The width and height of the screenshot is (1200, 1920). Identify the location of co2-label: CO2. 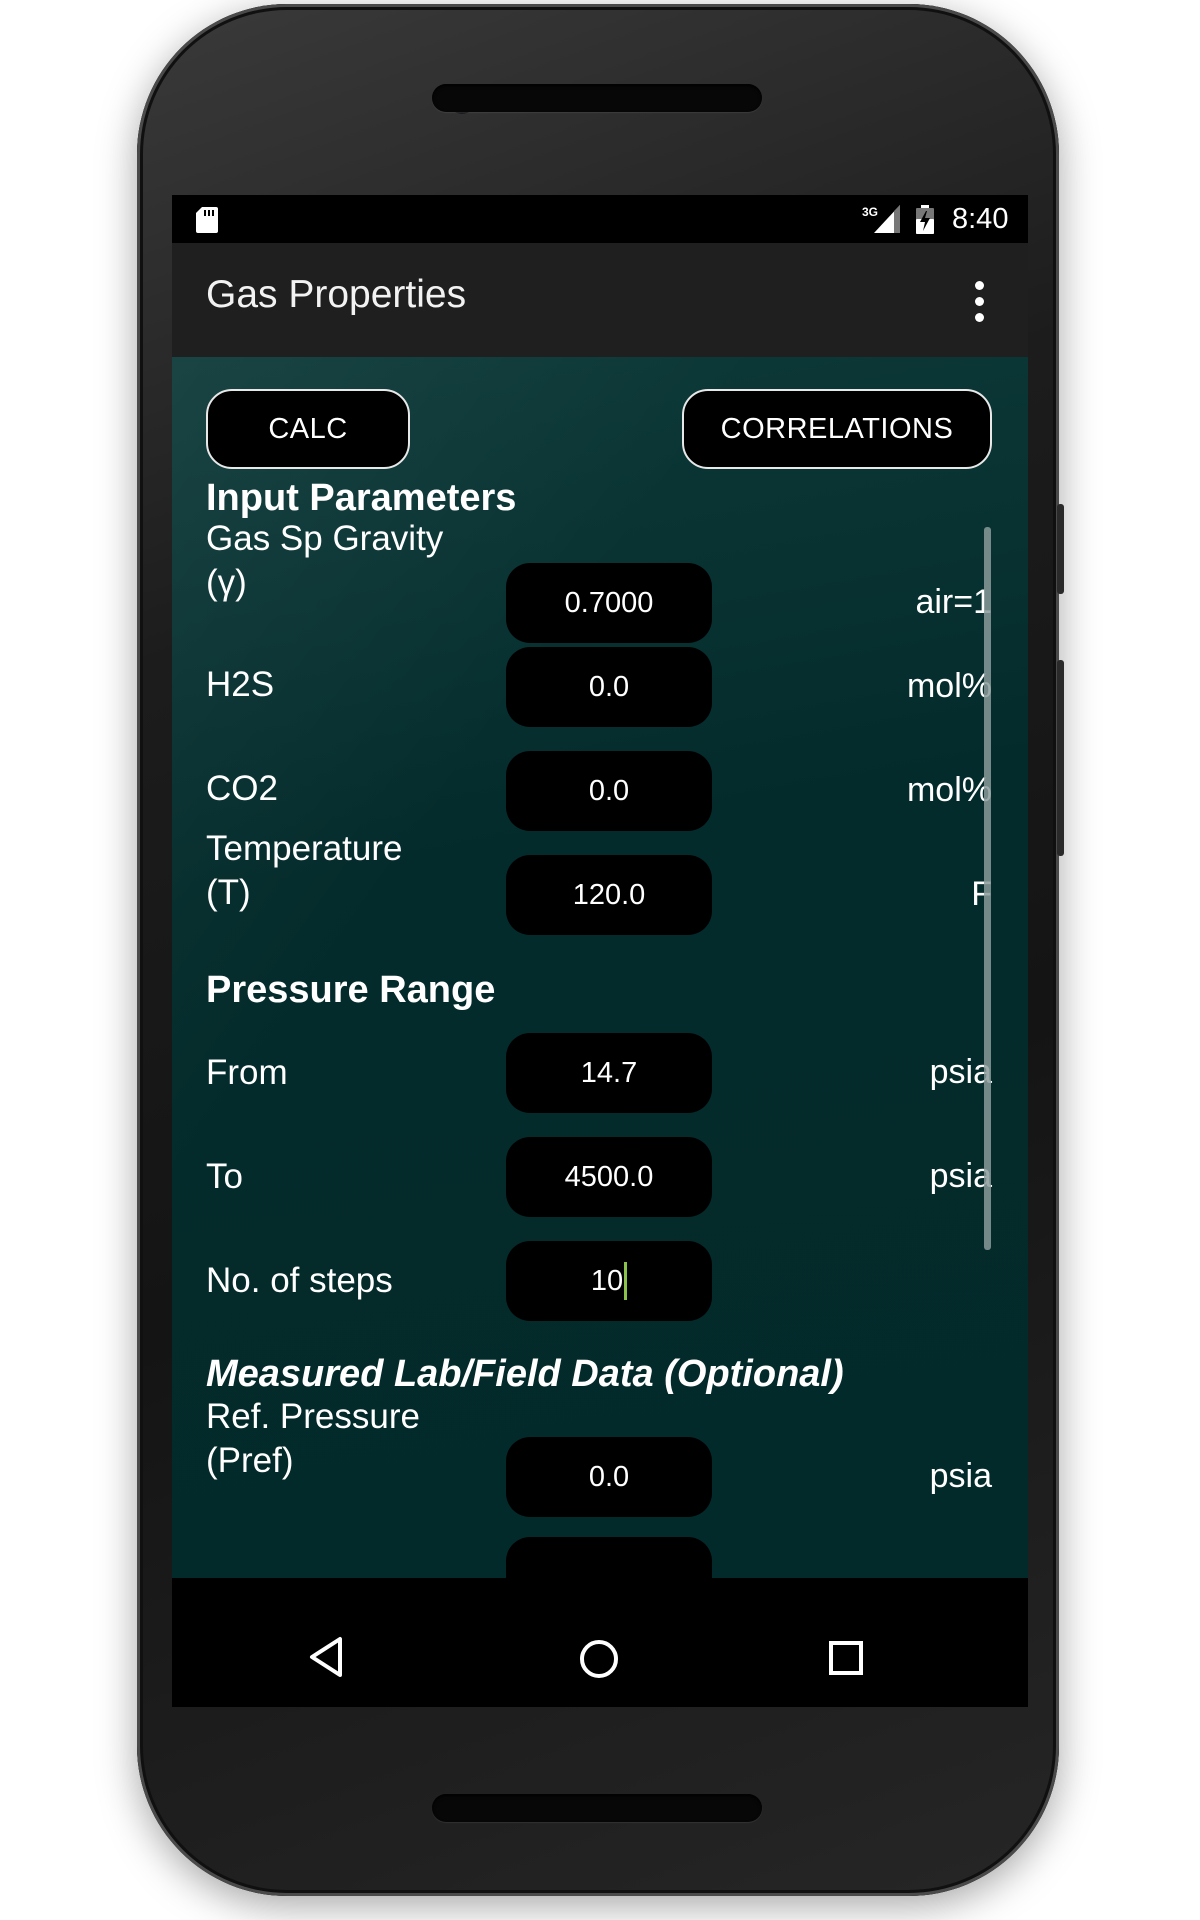
(242, 788).